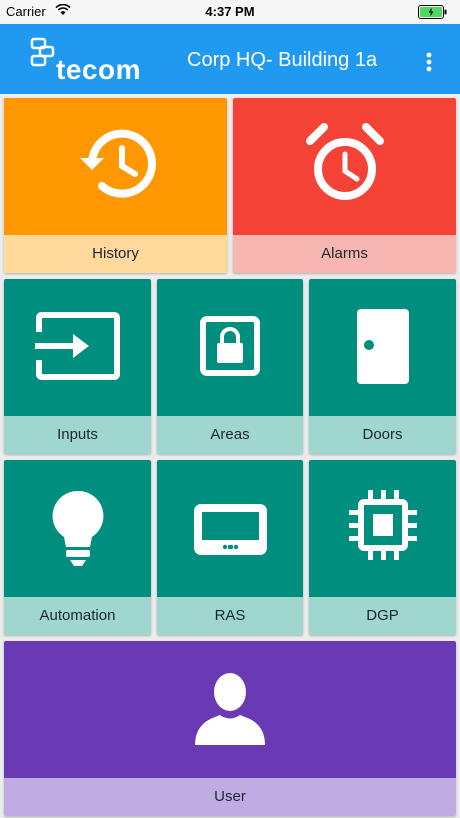 Image resolution: width=460 pixels, height=818 pixels. I want to click on lightbulb-icon, so click(78, 528).